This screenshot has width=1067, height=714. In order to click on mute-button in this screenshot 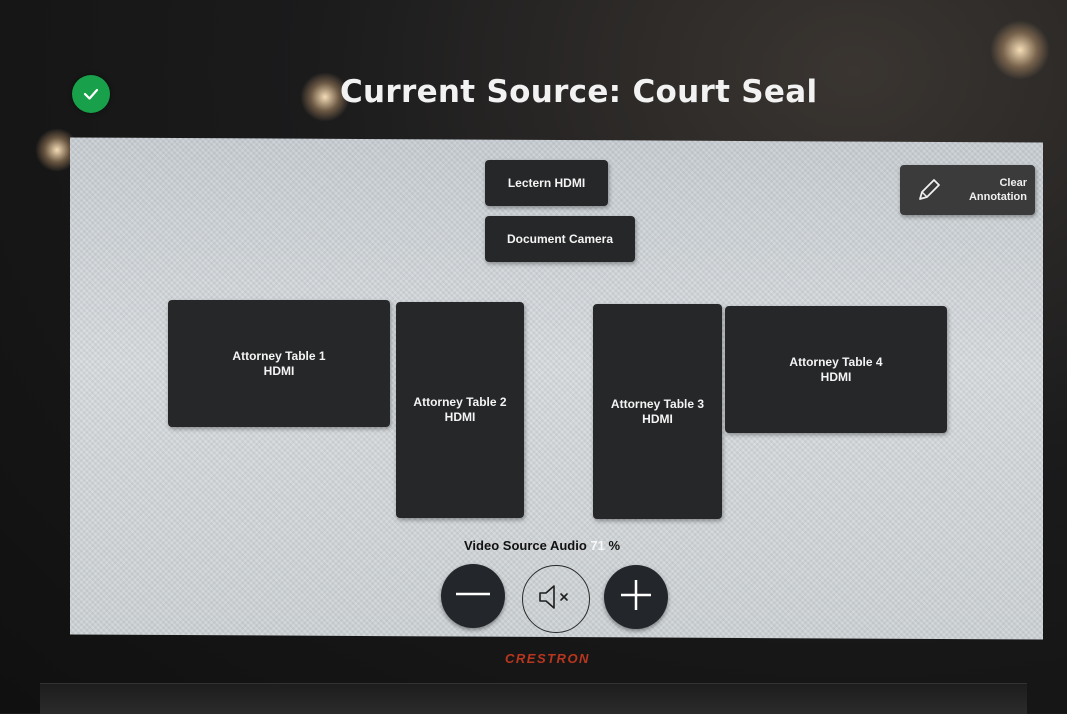, I will do `click(556, 599)`.